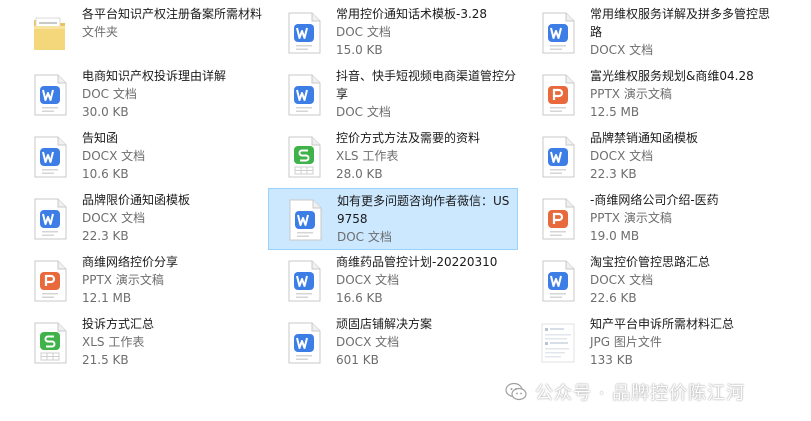 The height and width of the screenshot is (421, 811). I want to click on file-size: 10.6 KB, so click(105, 174).